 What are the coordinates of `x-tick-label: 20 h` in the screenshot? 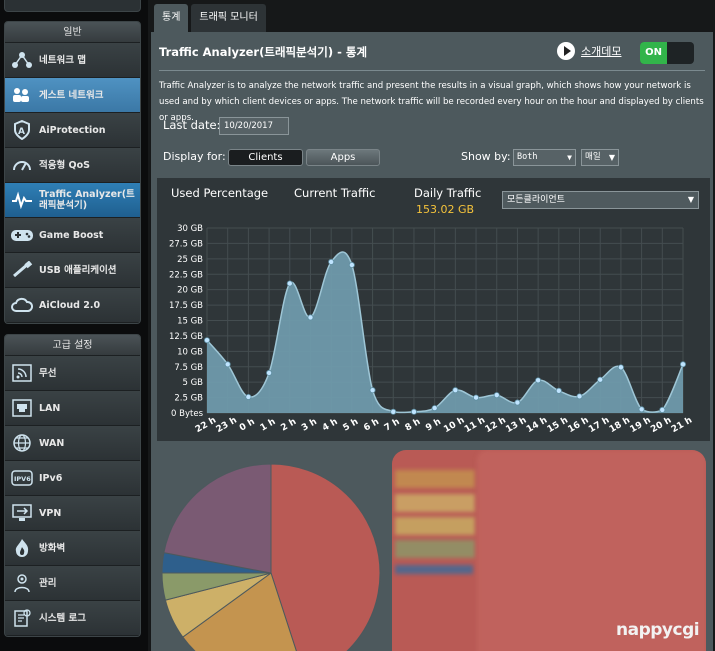 It's located at (661, 425).